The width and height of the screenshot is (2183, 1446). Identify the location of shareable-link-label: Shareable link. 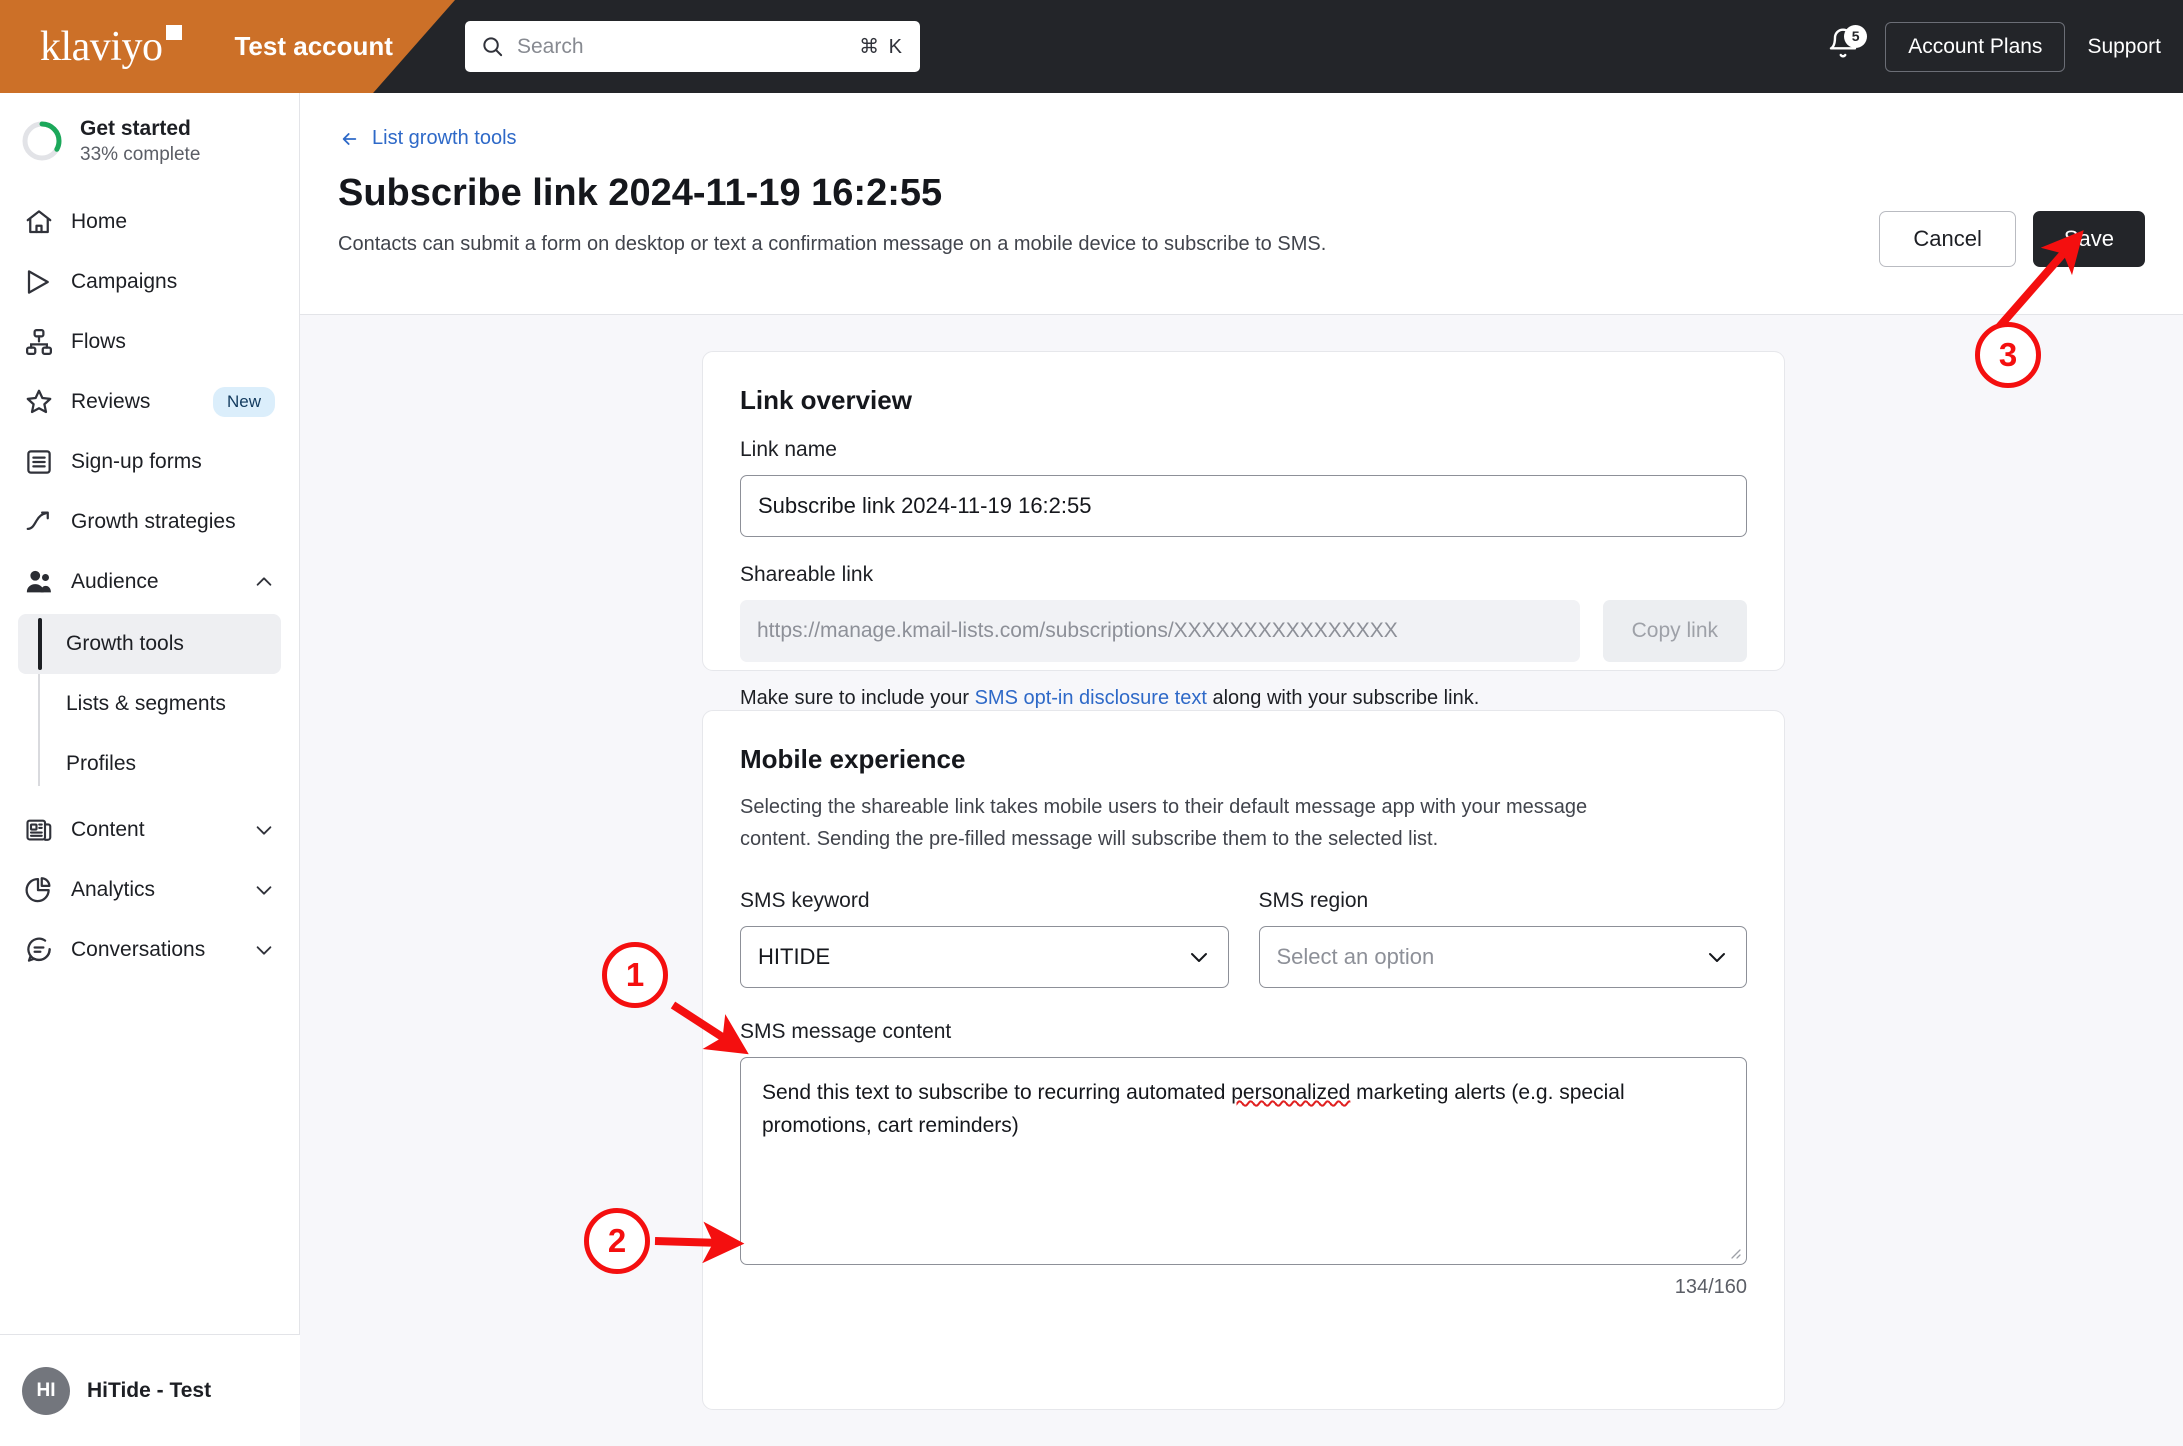
(807, 574).